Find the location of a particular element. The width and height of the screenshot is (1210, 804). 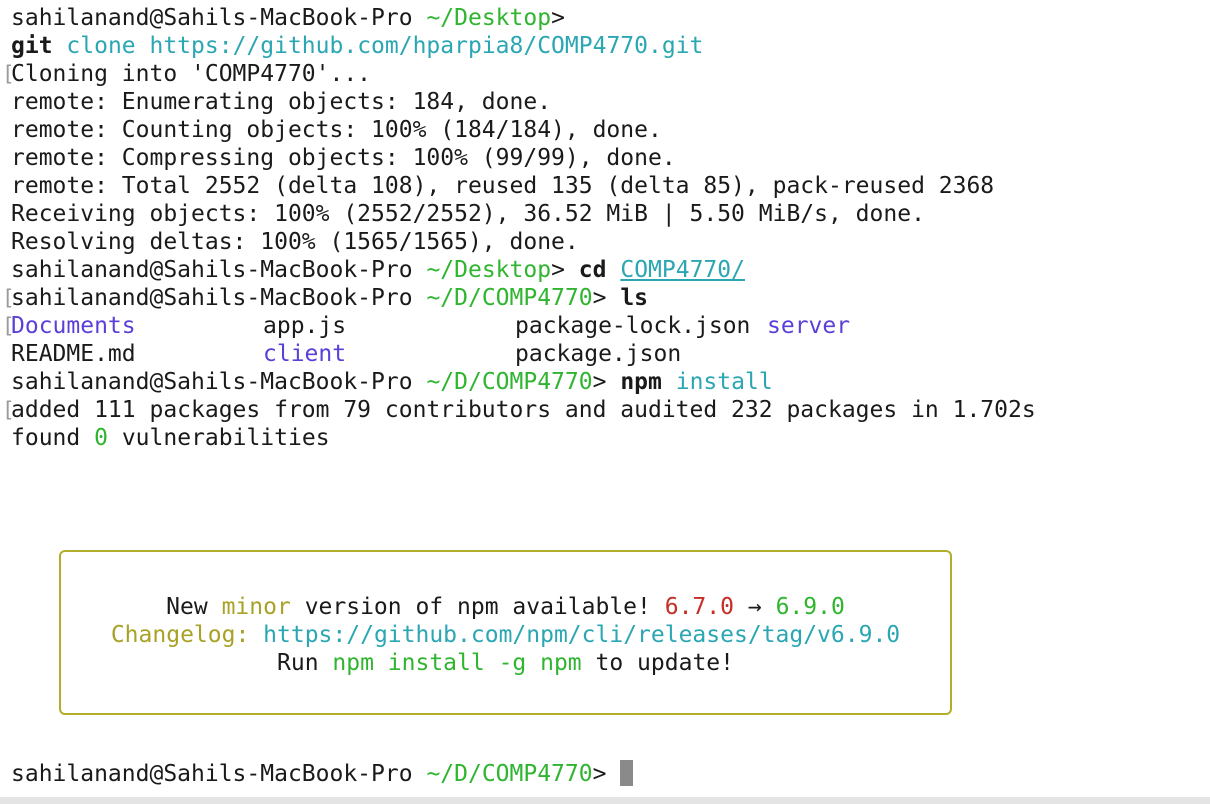

ls-entry-dir: Documents is located at coordinates (73, 326).